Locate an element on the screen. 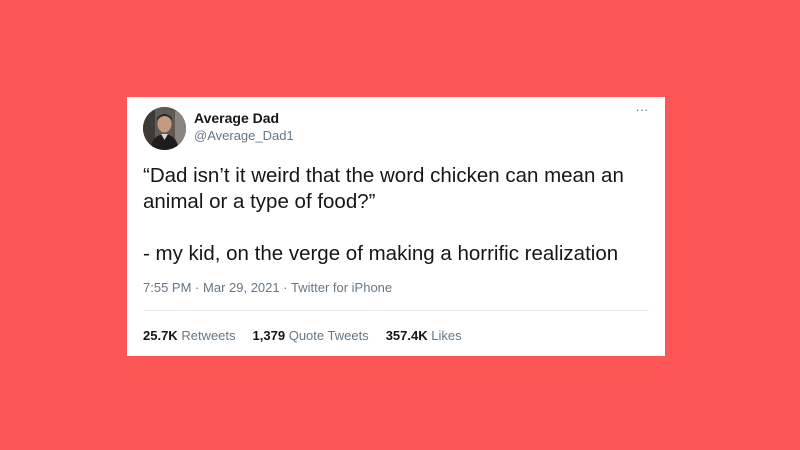  quote-tweets-count: 1,379 is located at coordinates (269, 335).